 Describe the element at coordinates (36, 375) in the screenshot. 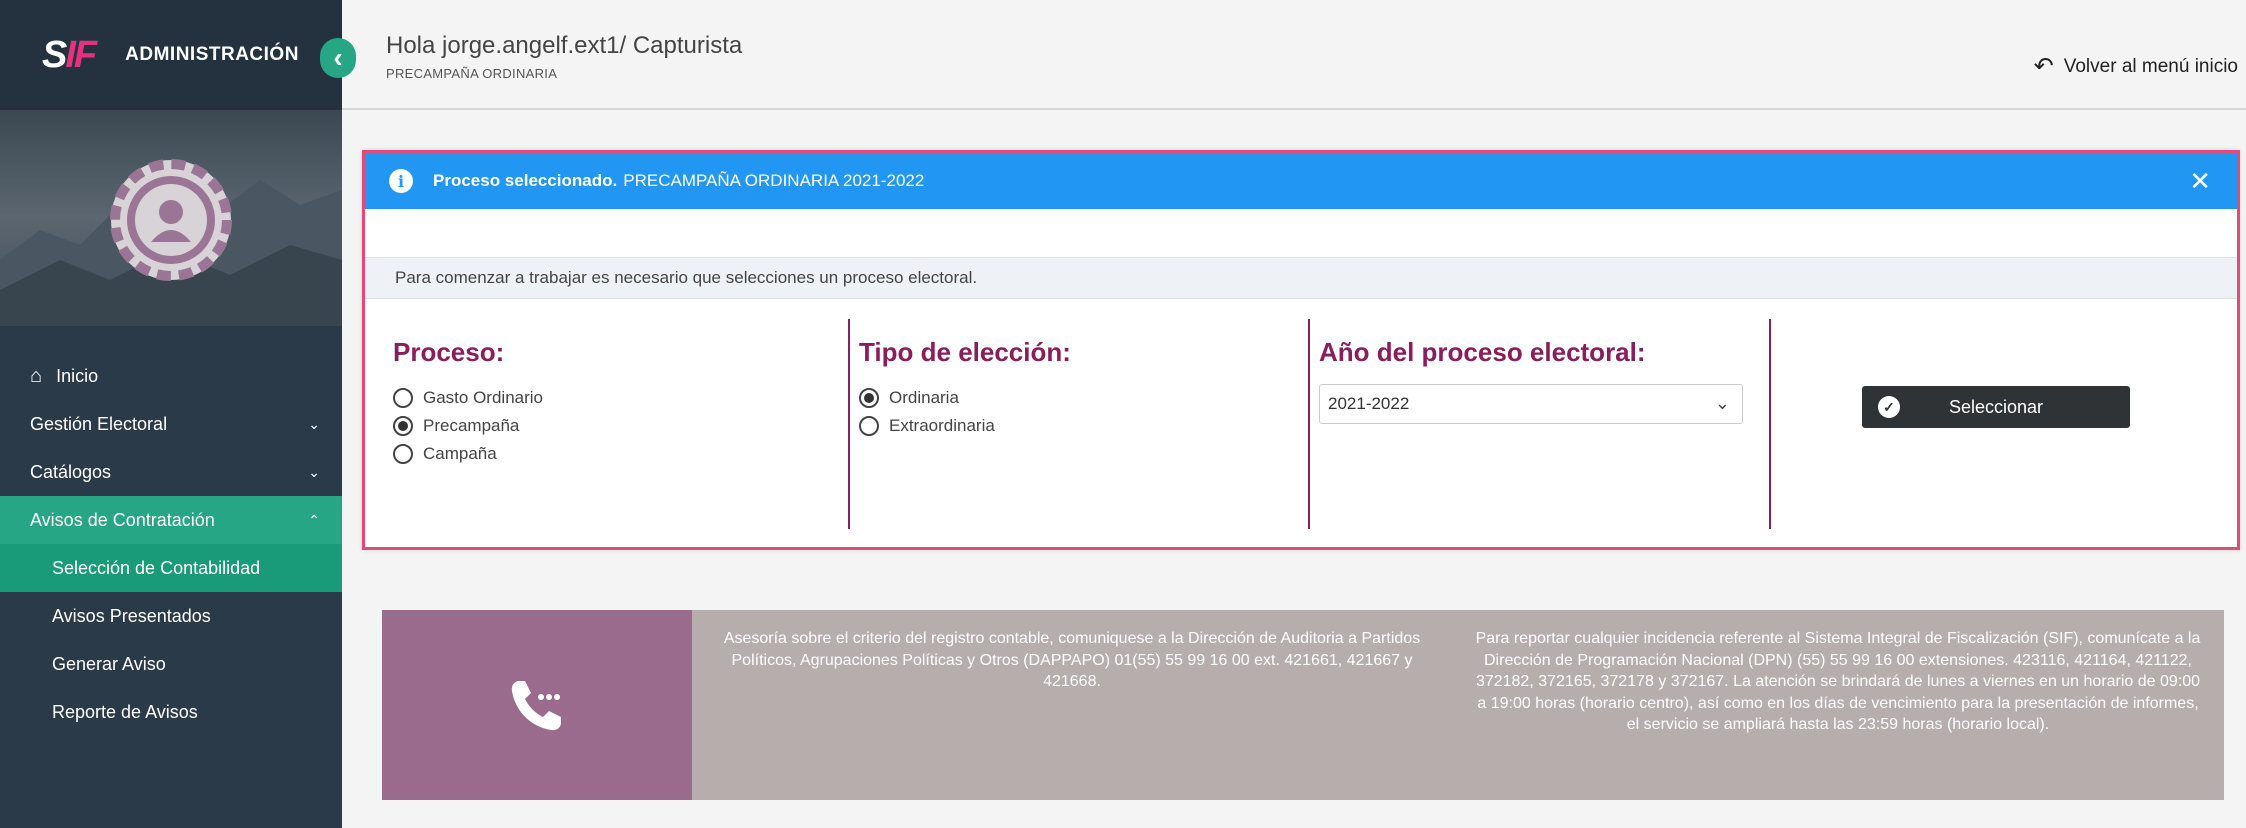

I see `home-icon: ⌂` at that location.